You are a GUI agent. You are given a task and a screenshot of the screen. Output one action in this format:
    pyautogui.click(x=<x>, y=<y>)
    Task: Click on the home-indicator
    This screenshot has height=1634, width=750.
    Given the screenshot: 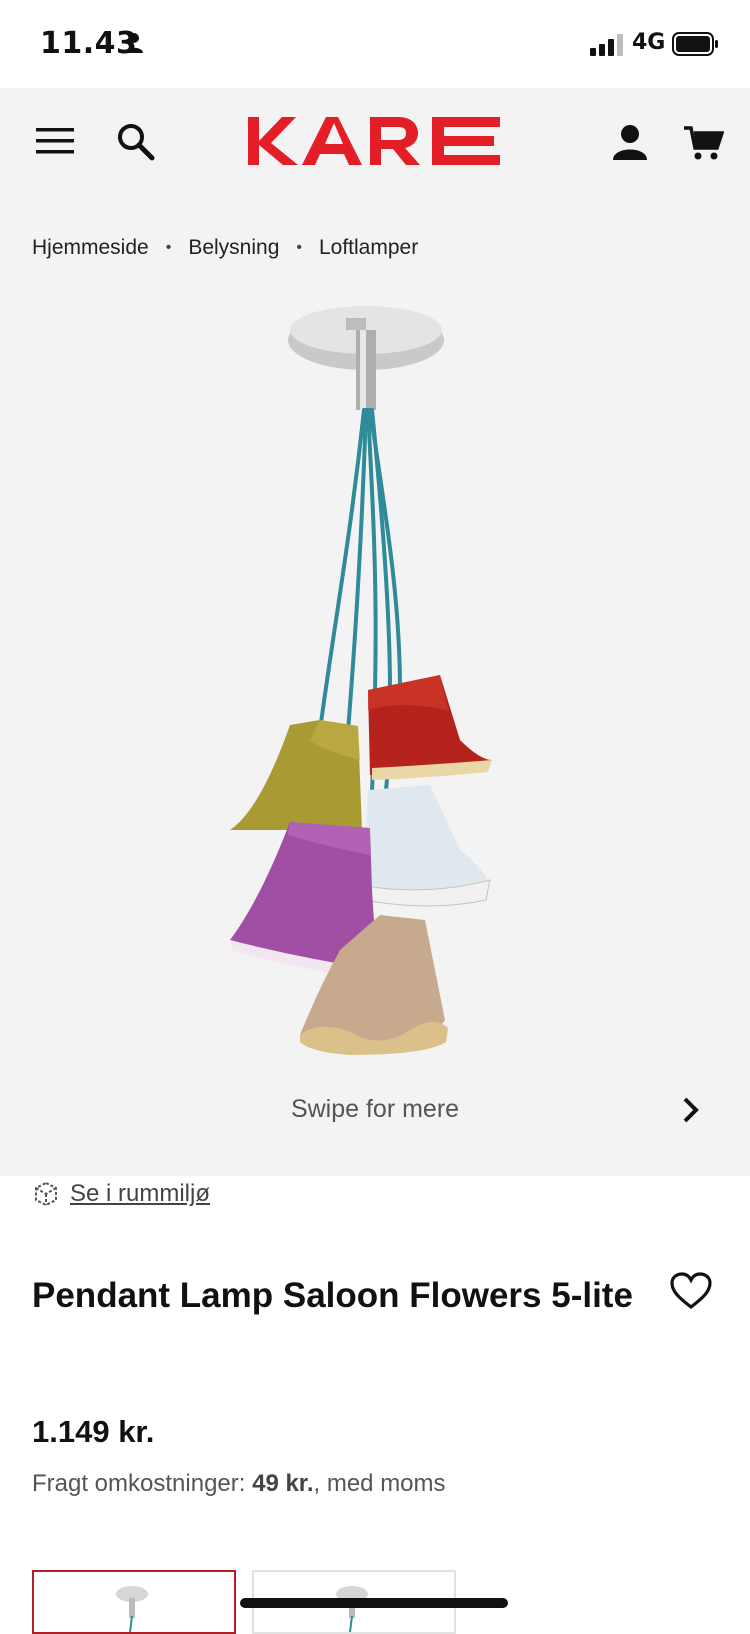 What is the action you would take?
    pyautogui.click(x=374, y=1603)
    